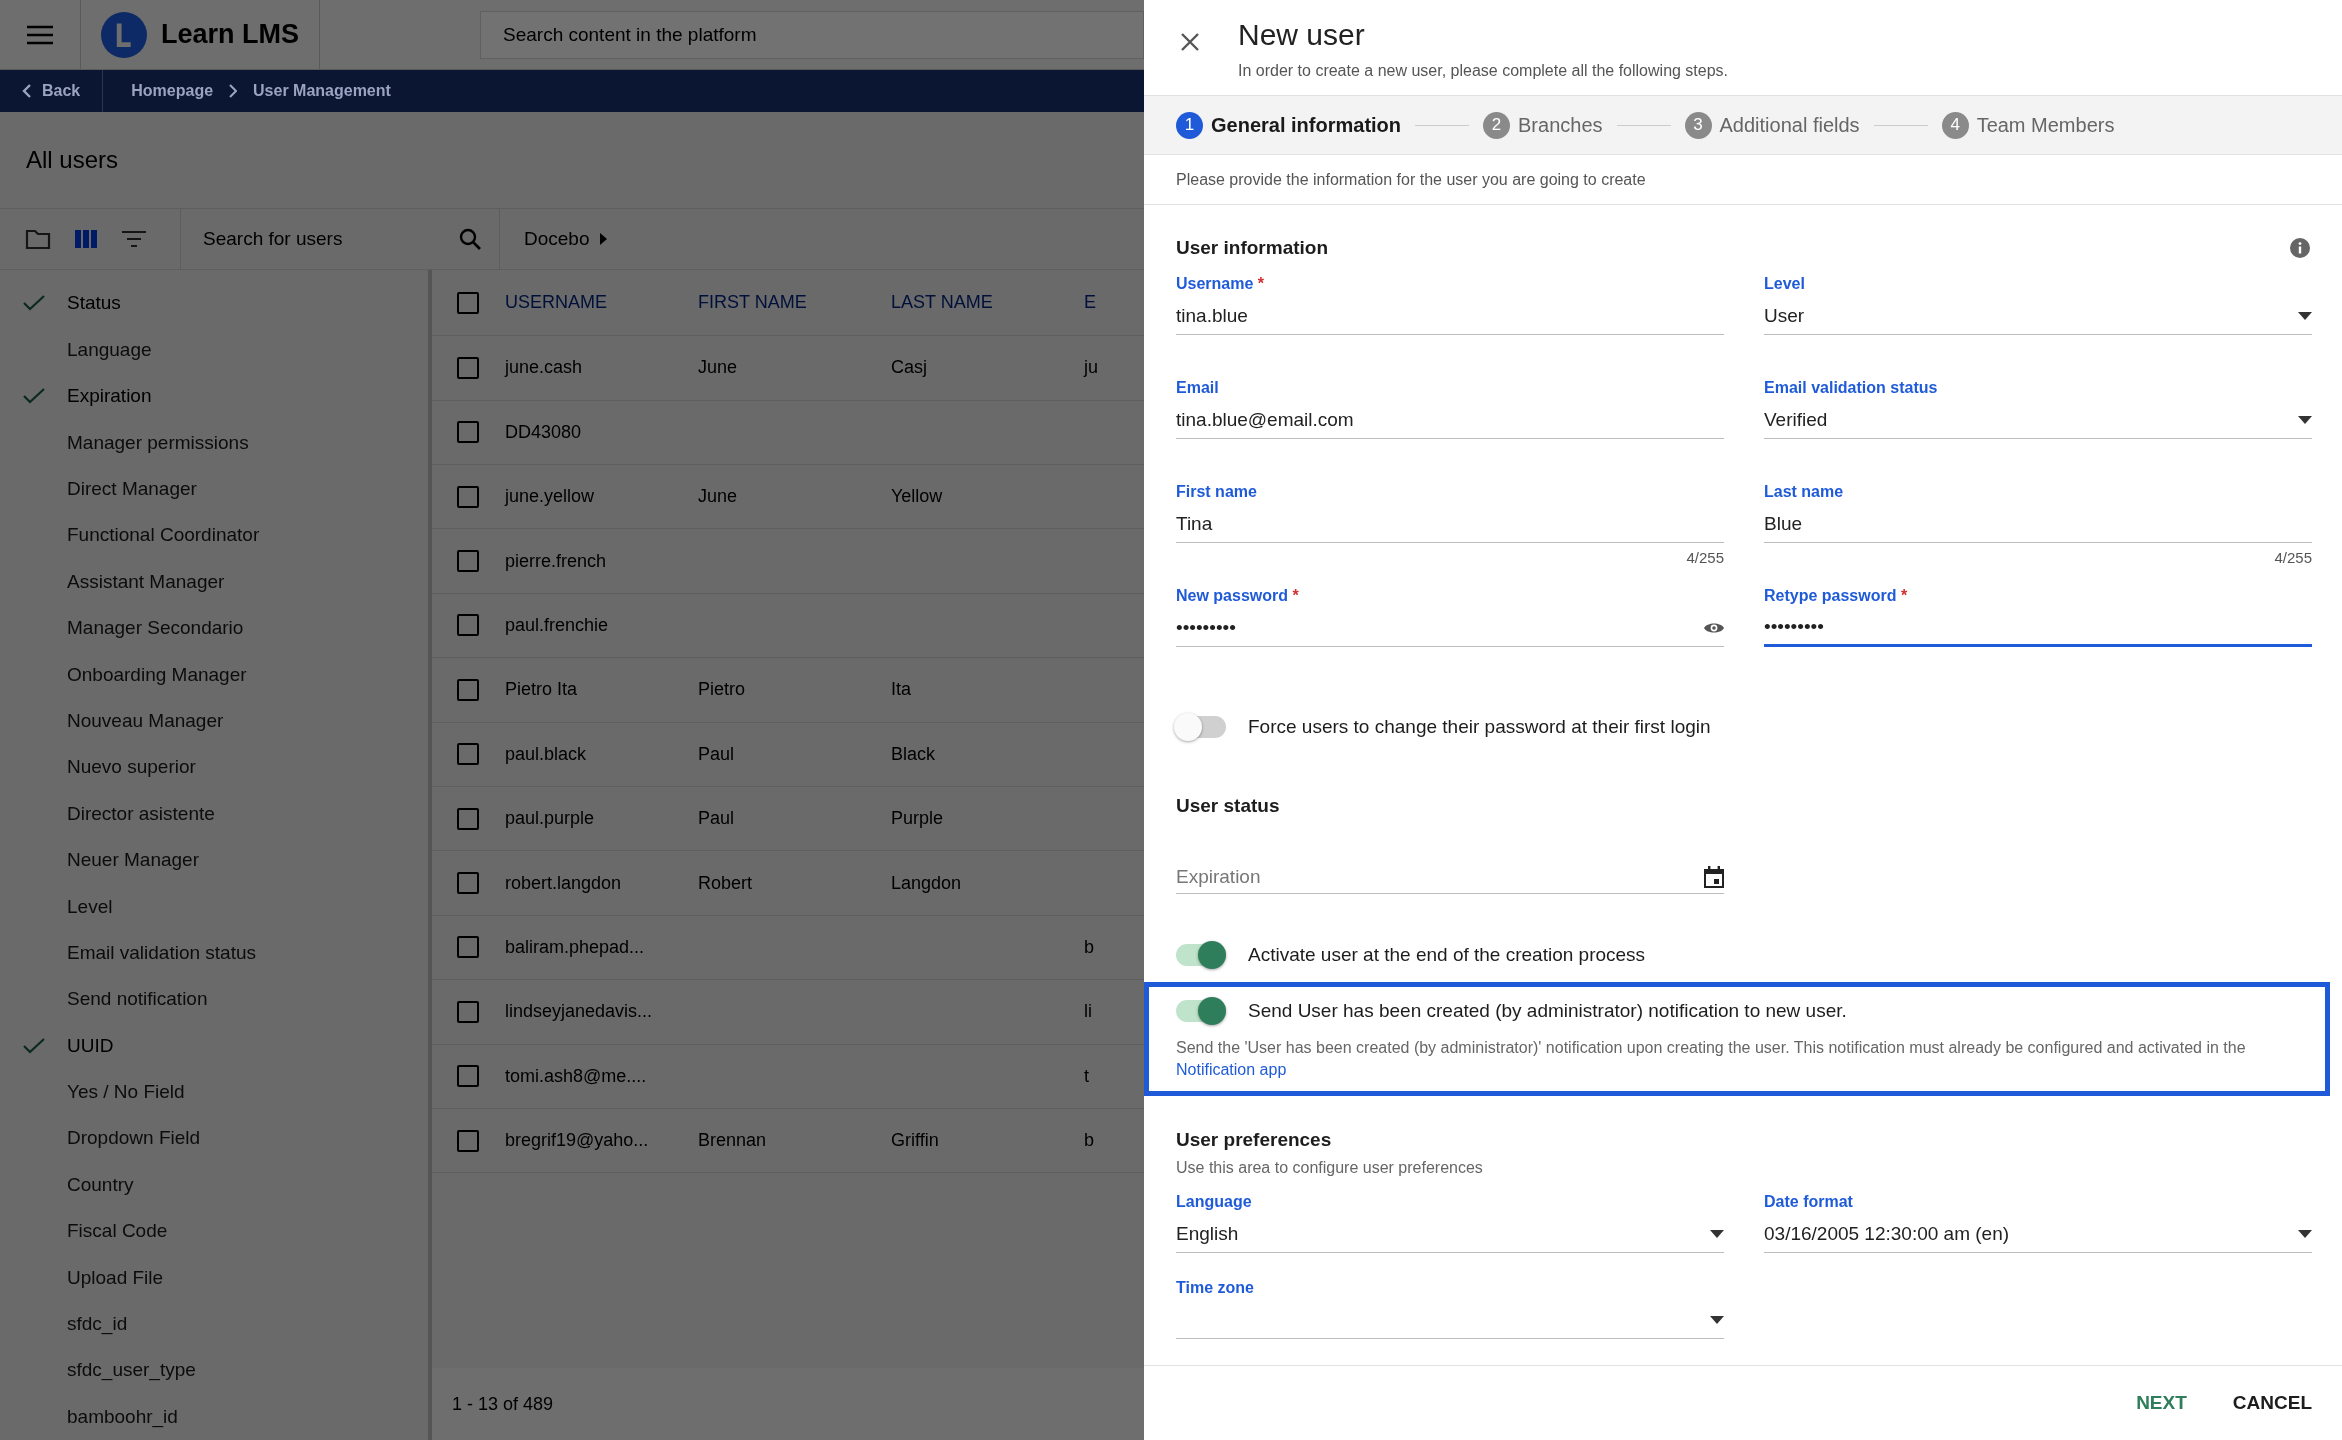  I want to click on column-option: Manager permissions, so click(158, 442).